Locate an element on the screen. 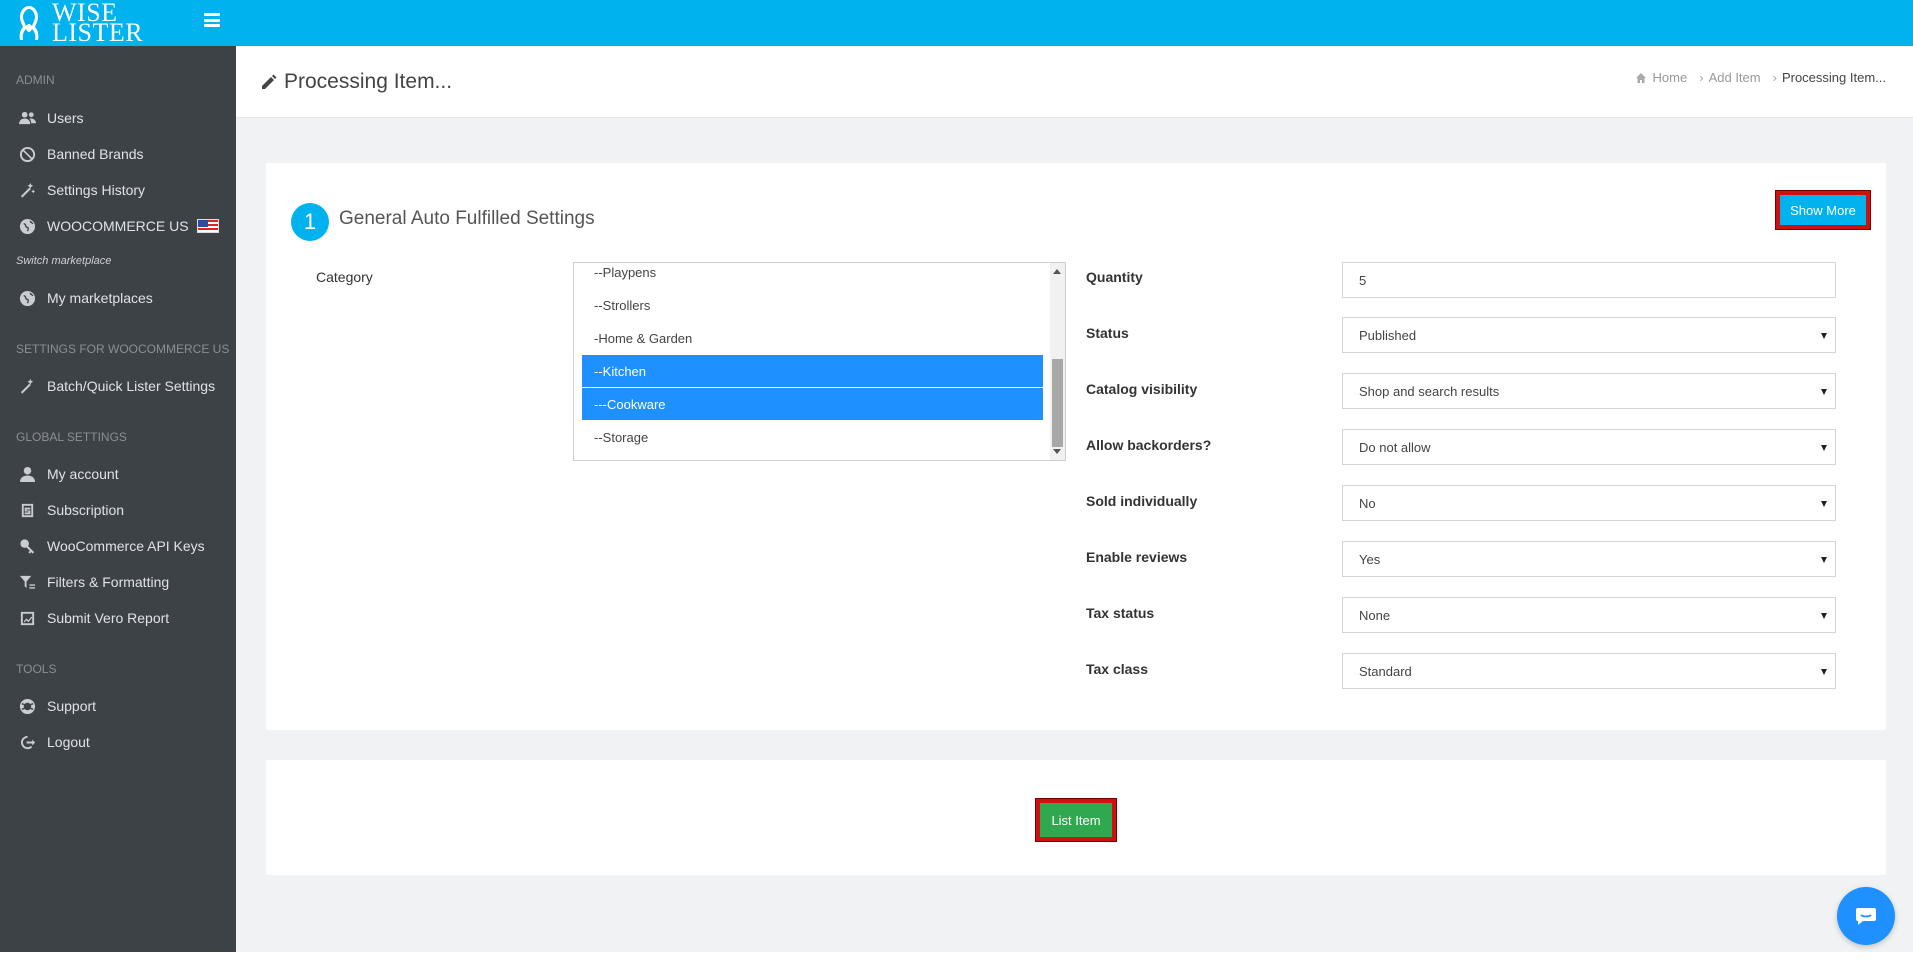 The height and width of the screenshot is (963, 1913). filter-icon is located at coordinates (27, 582).